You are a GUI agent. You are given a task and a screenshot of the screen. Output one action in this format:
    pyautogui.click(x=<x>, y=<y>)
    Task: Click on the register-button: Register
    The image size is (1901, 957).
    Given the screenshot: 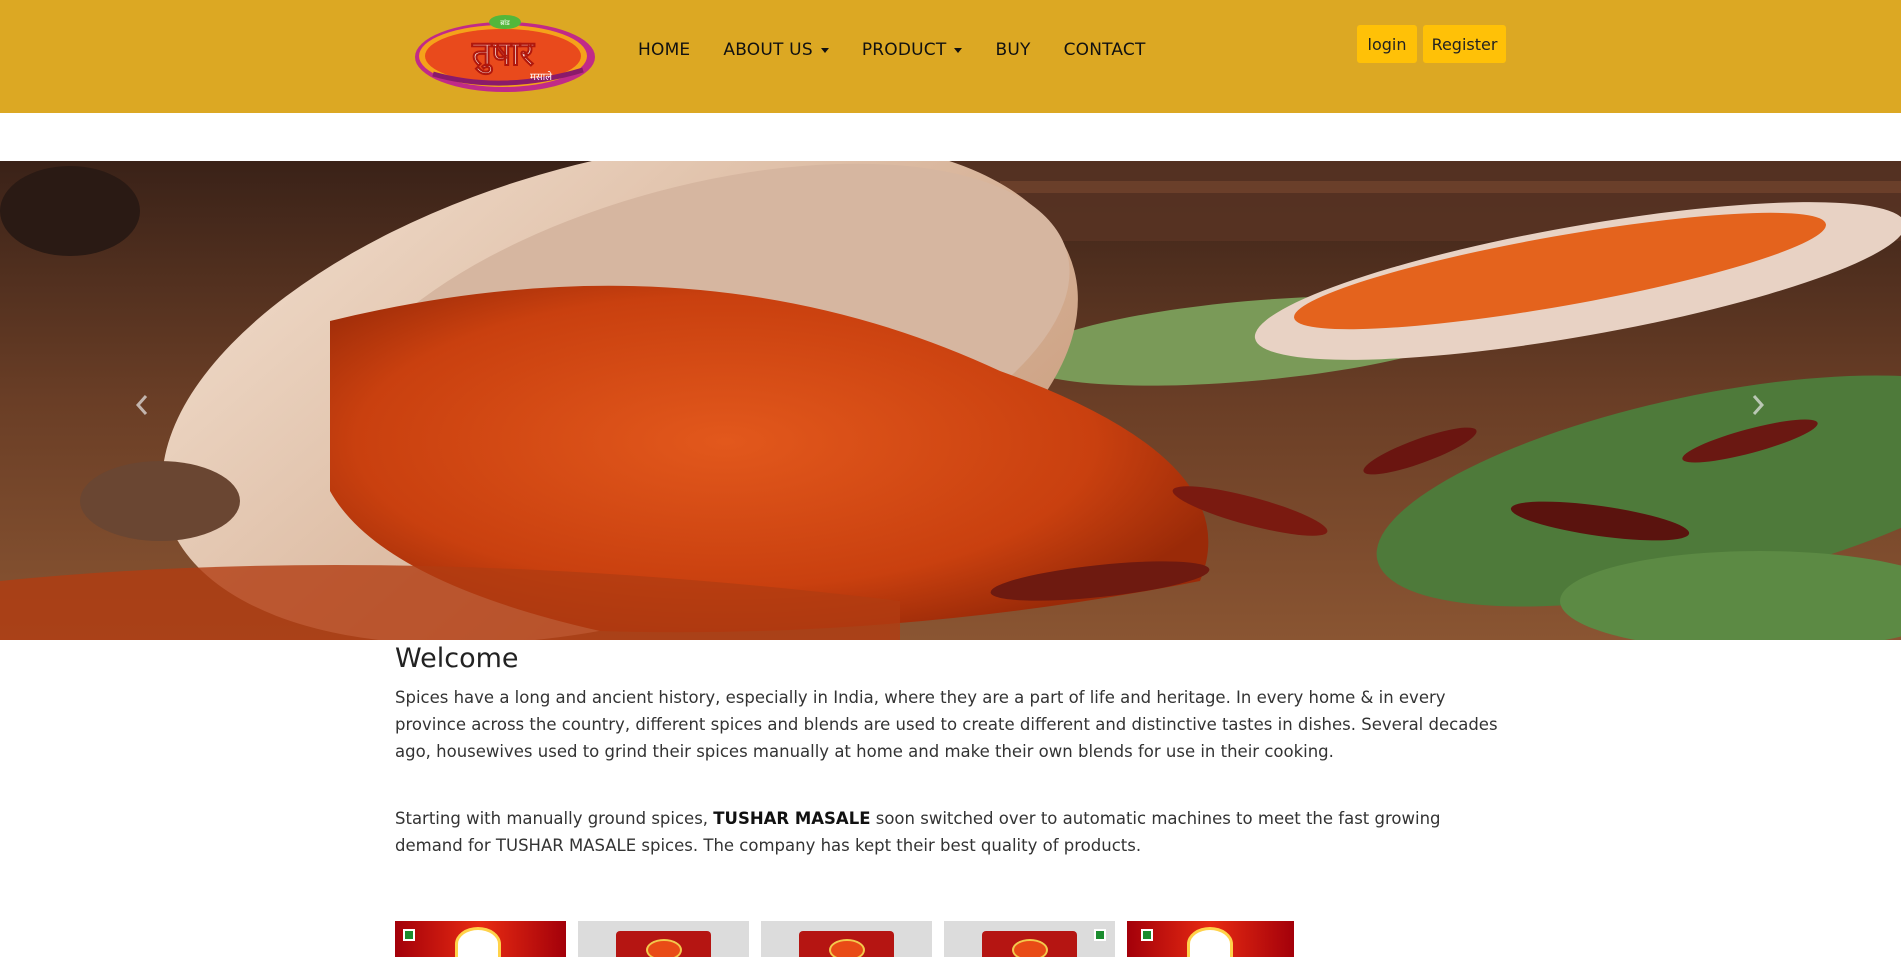 What is the action you would take?
    pyautogui.click(x=1464, y=44)
    